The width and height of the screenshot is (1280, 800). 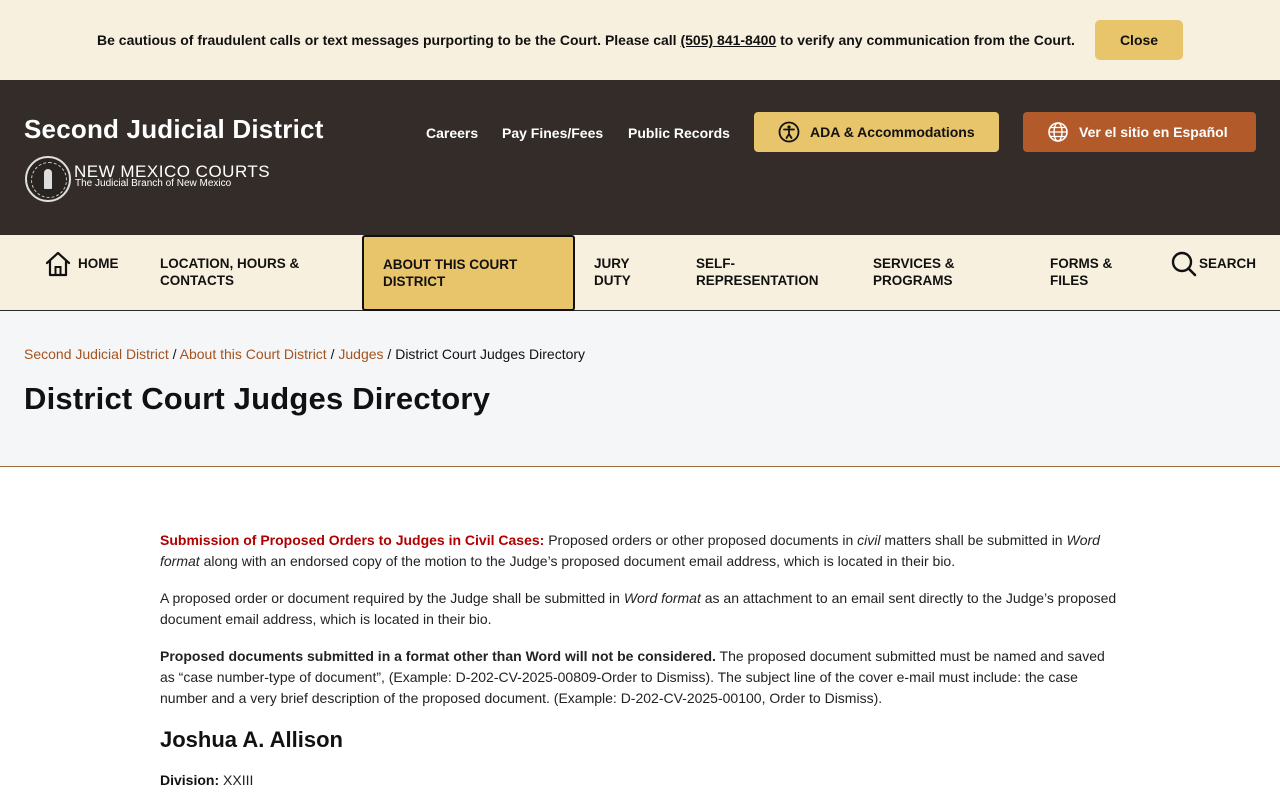 I want to click on nav-jury-line2: DUTY, so click(x=612, y=280).